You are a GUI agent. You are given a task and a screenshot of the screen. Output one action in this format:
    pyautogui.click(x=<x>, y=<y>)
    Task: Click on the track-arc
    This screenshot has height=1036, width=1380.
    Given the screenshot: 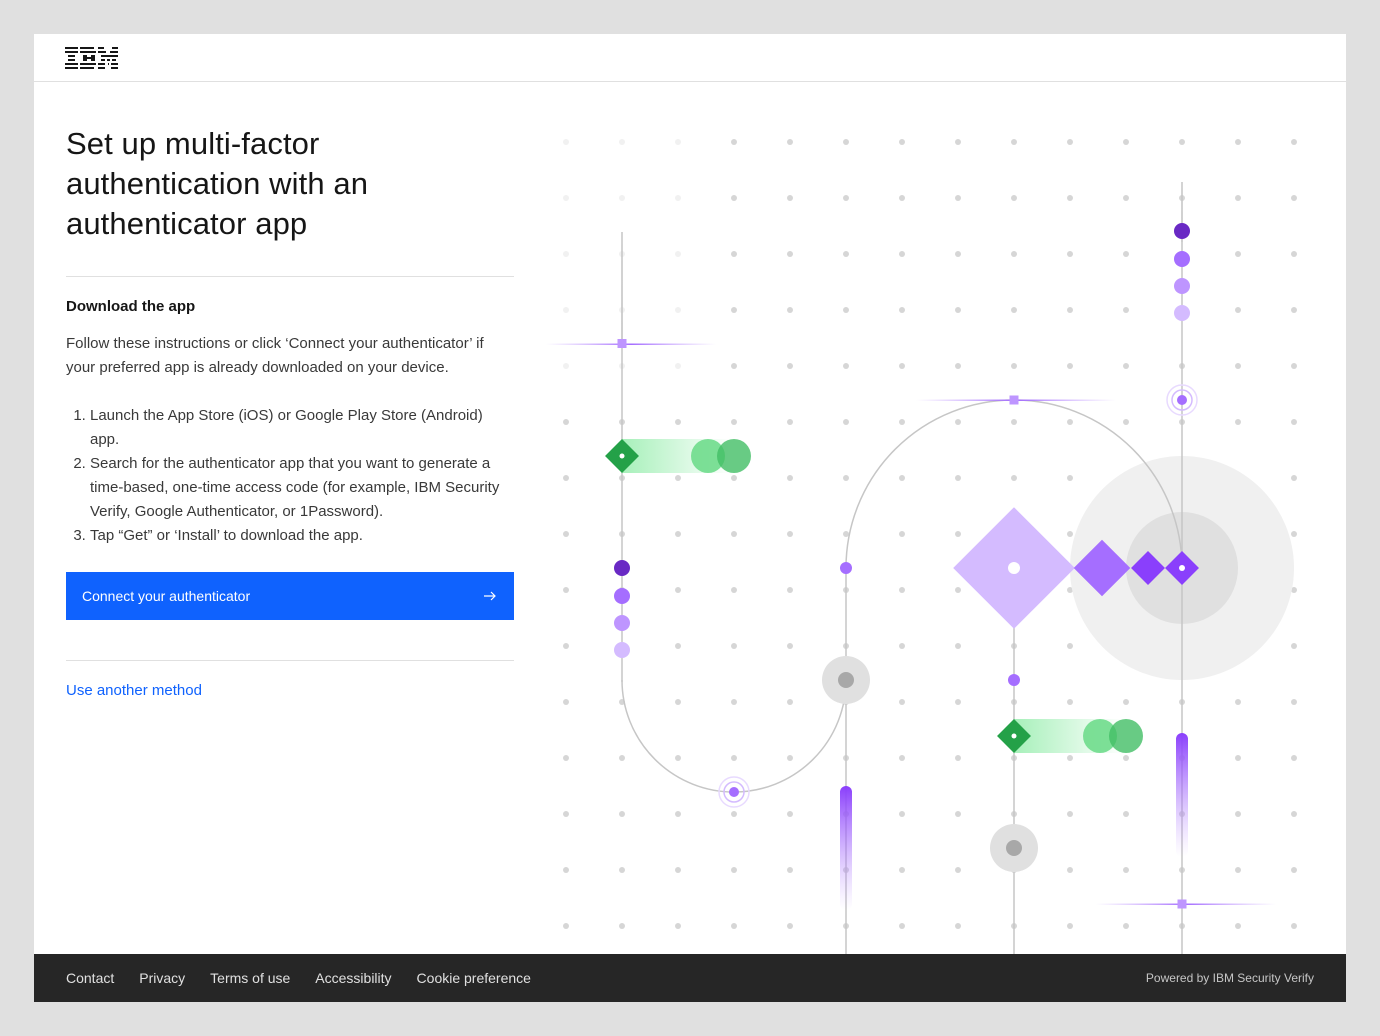 What is the action you would take?
    pyautogui.click(x=734, y=736)
    